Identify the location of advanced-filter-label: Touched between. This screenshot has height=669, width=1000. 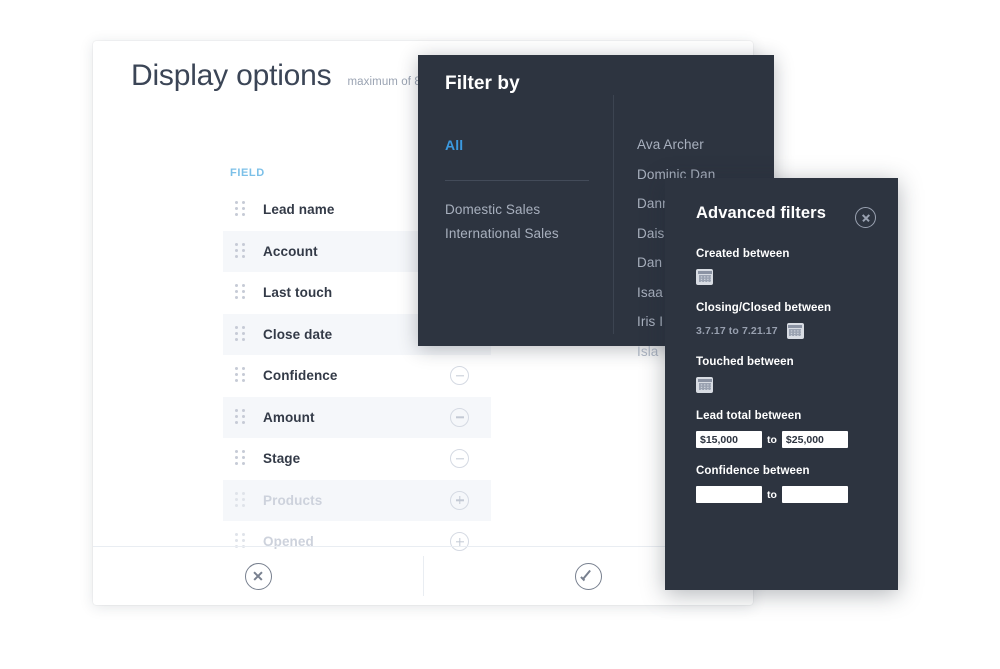
(745, 362).